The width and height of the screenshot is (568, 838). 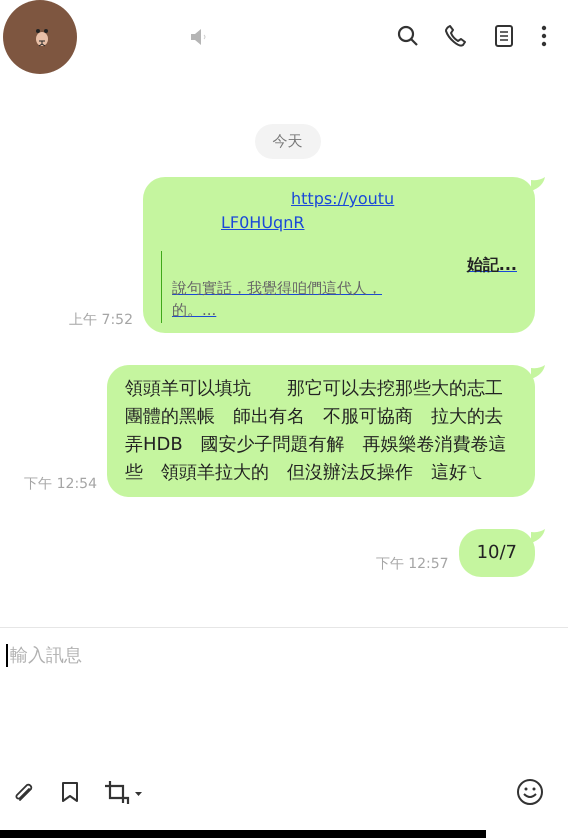 I want to click on notes-icon, so click(x=504, y=36).